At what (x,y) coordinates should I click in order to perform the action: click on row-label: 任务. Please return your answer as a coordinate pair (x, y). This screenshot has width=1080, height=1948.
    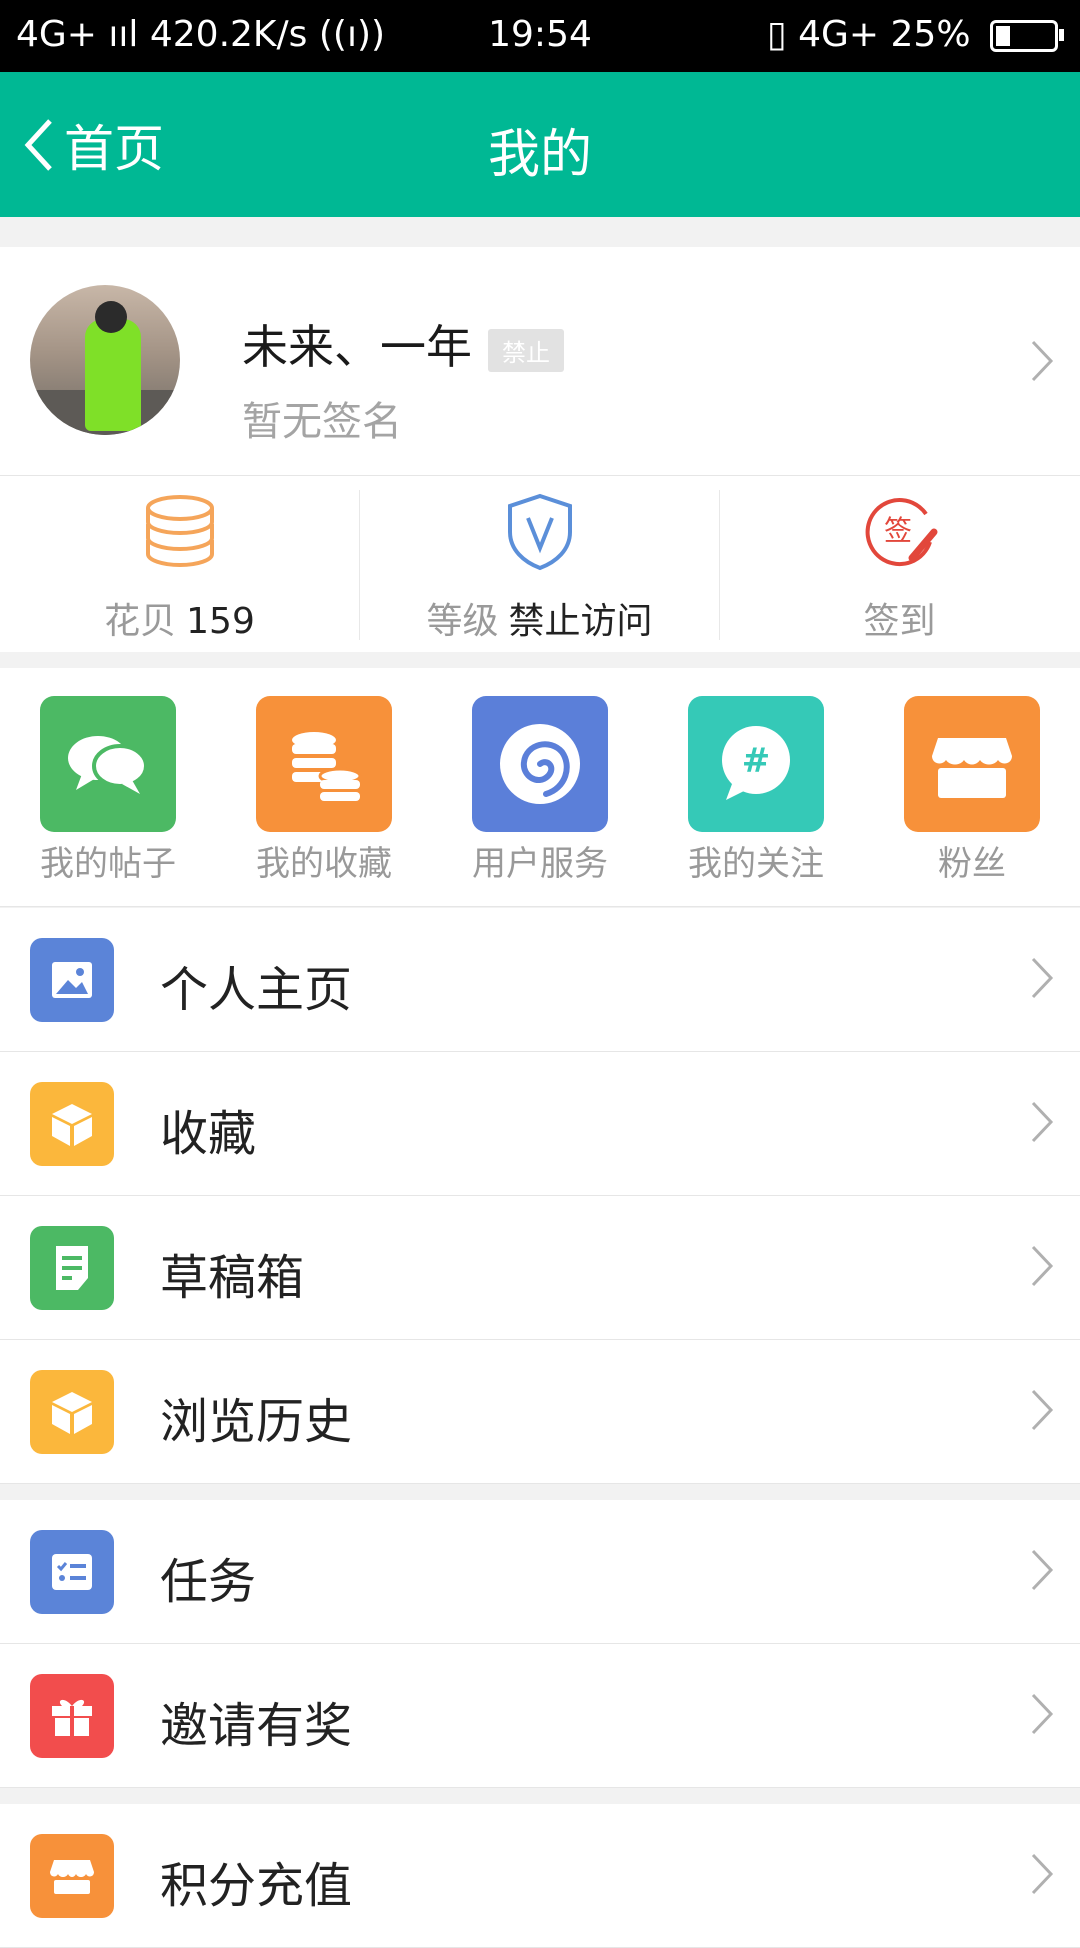
    Looking at the image, I should click on (208, 1582).